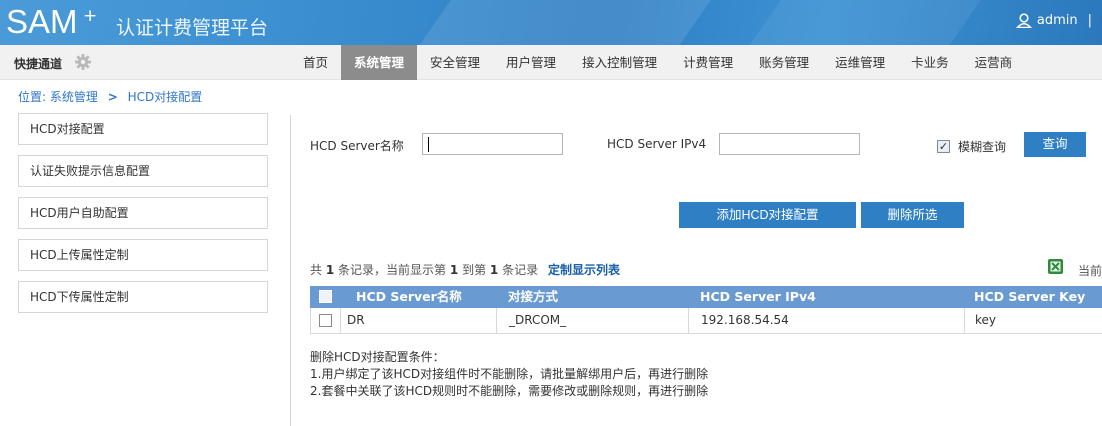  What do you see at coordinates (943, 146) in the screenshot?
I see `fuzzy-search-checkbox: ✓` at bounding box center [943, 146].